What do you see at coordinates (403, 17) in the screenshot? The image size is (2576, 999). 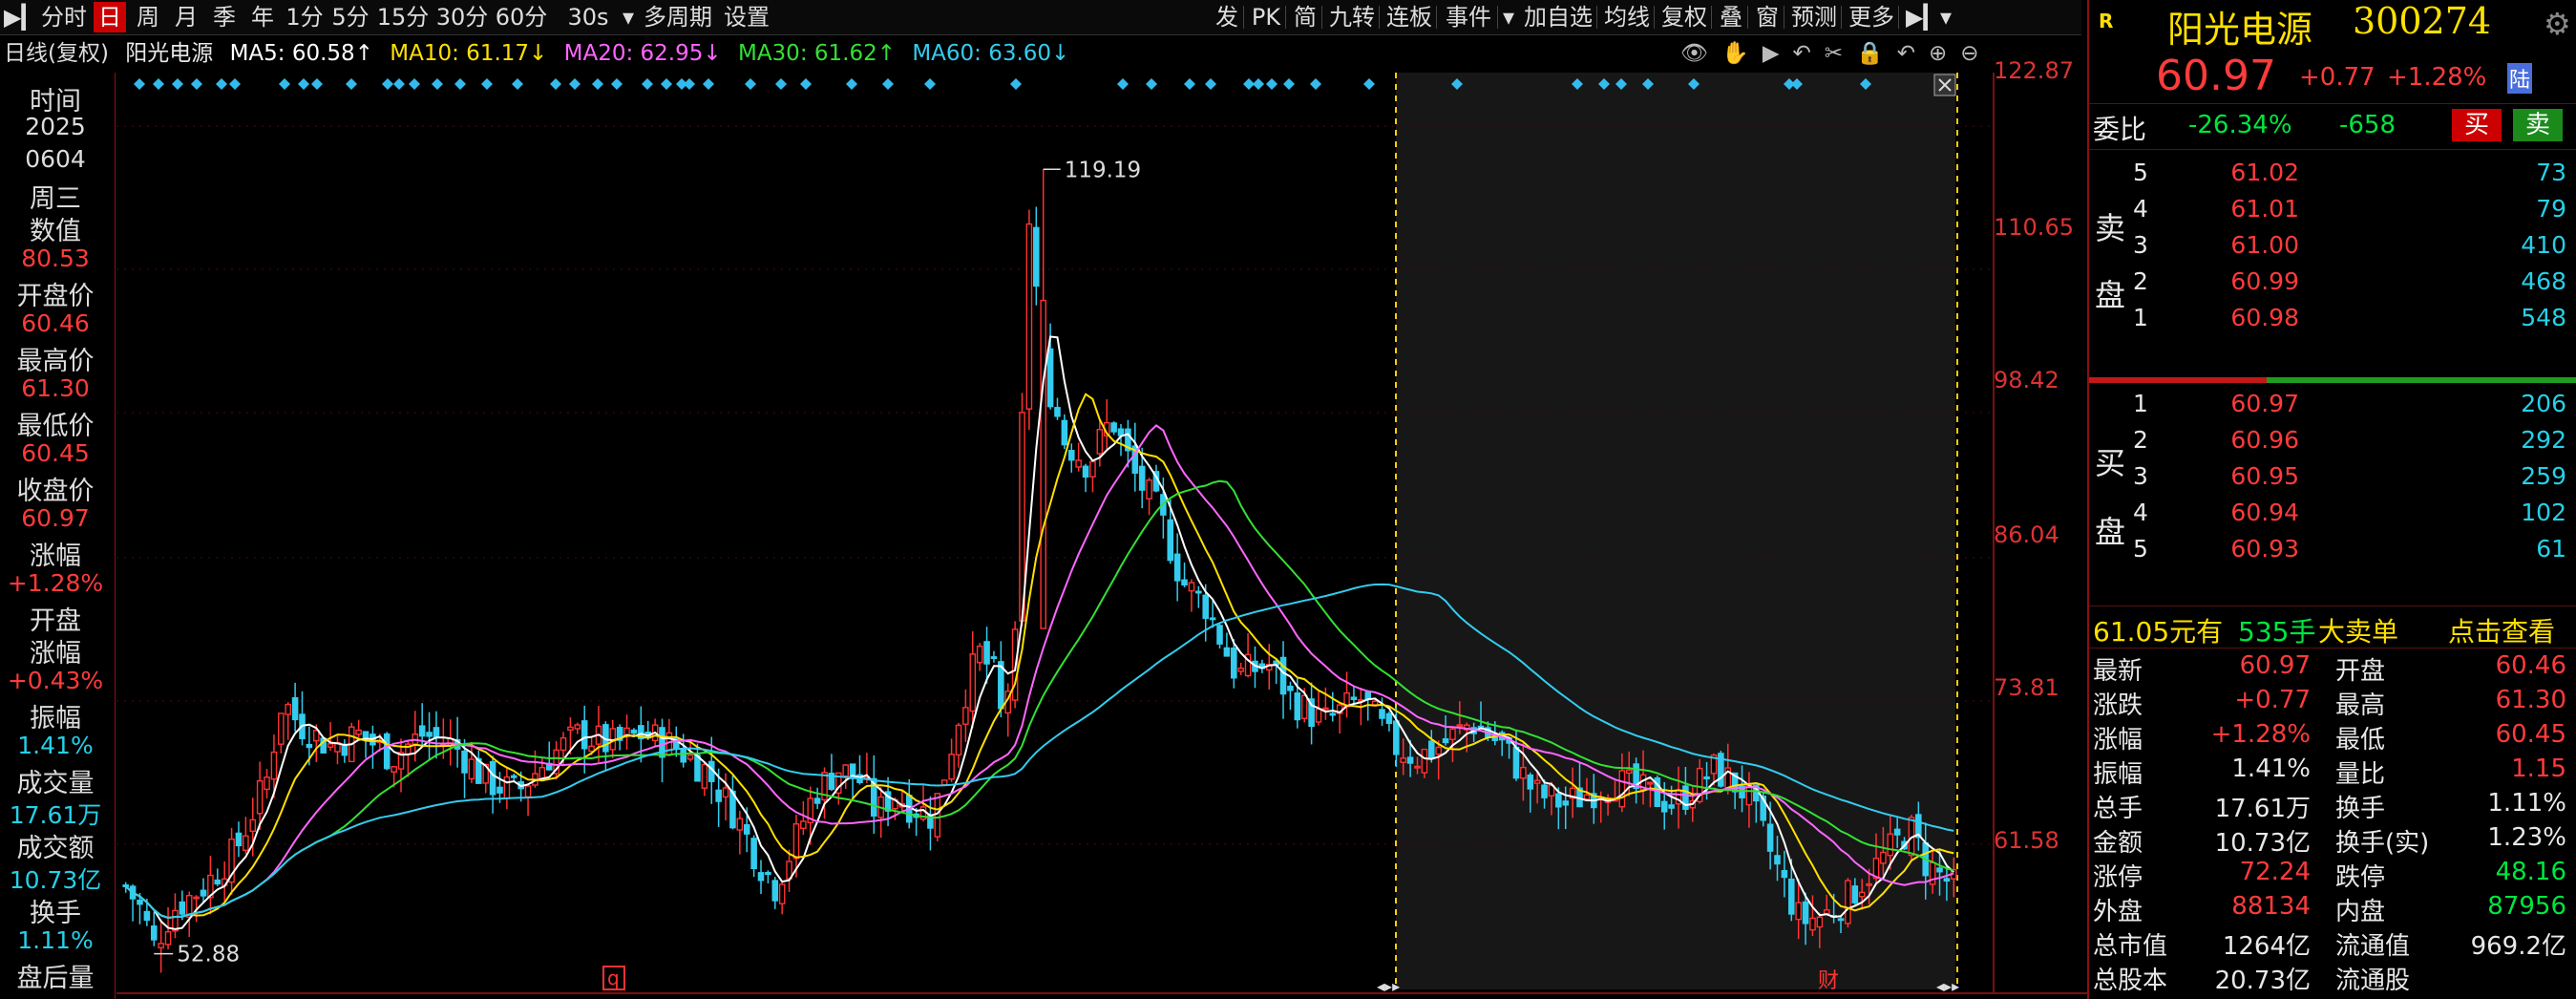 I see `period-tab-8: 15分` at bounding box center [403, 17].